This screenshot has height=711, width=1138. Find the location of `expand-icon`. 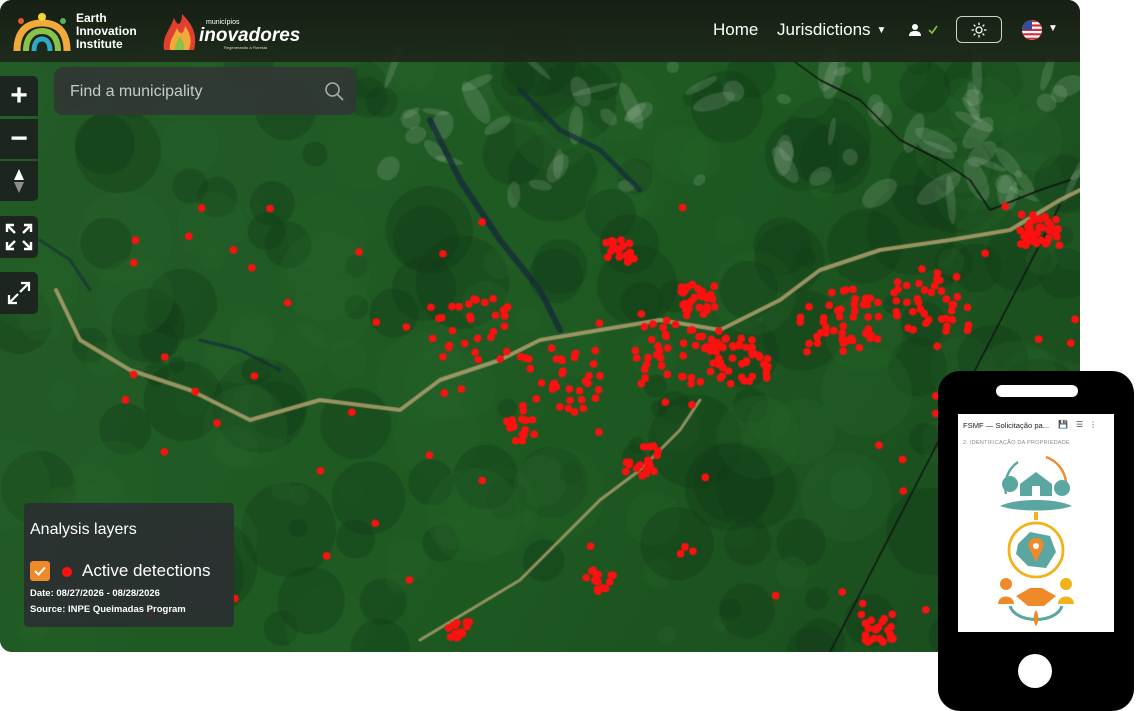

expand-icon is located at coordinates (19, 293).